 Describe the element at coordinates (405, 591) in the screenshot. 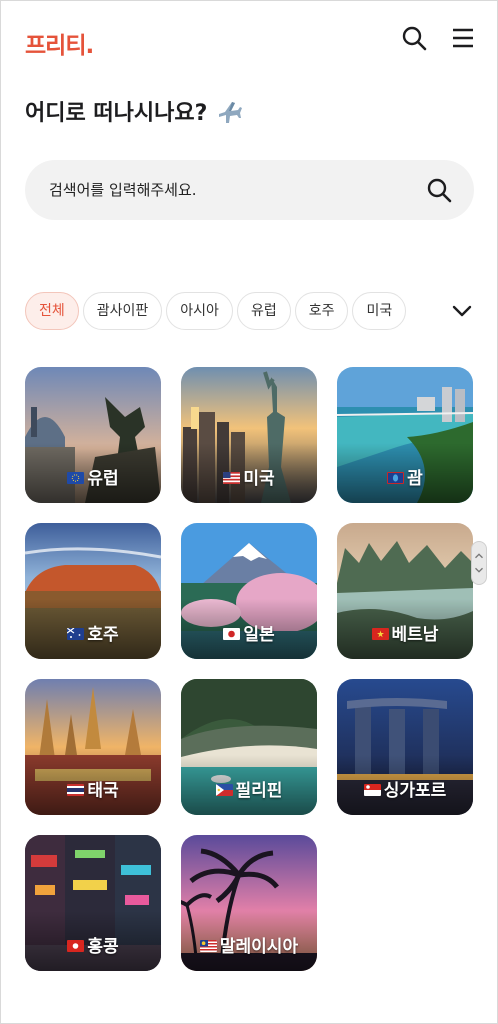

I see `destination-card-vietnam: 베트남` at that location.